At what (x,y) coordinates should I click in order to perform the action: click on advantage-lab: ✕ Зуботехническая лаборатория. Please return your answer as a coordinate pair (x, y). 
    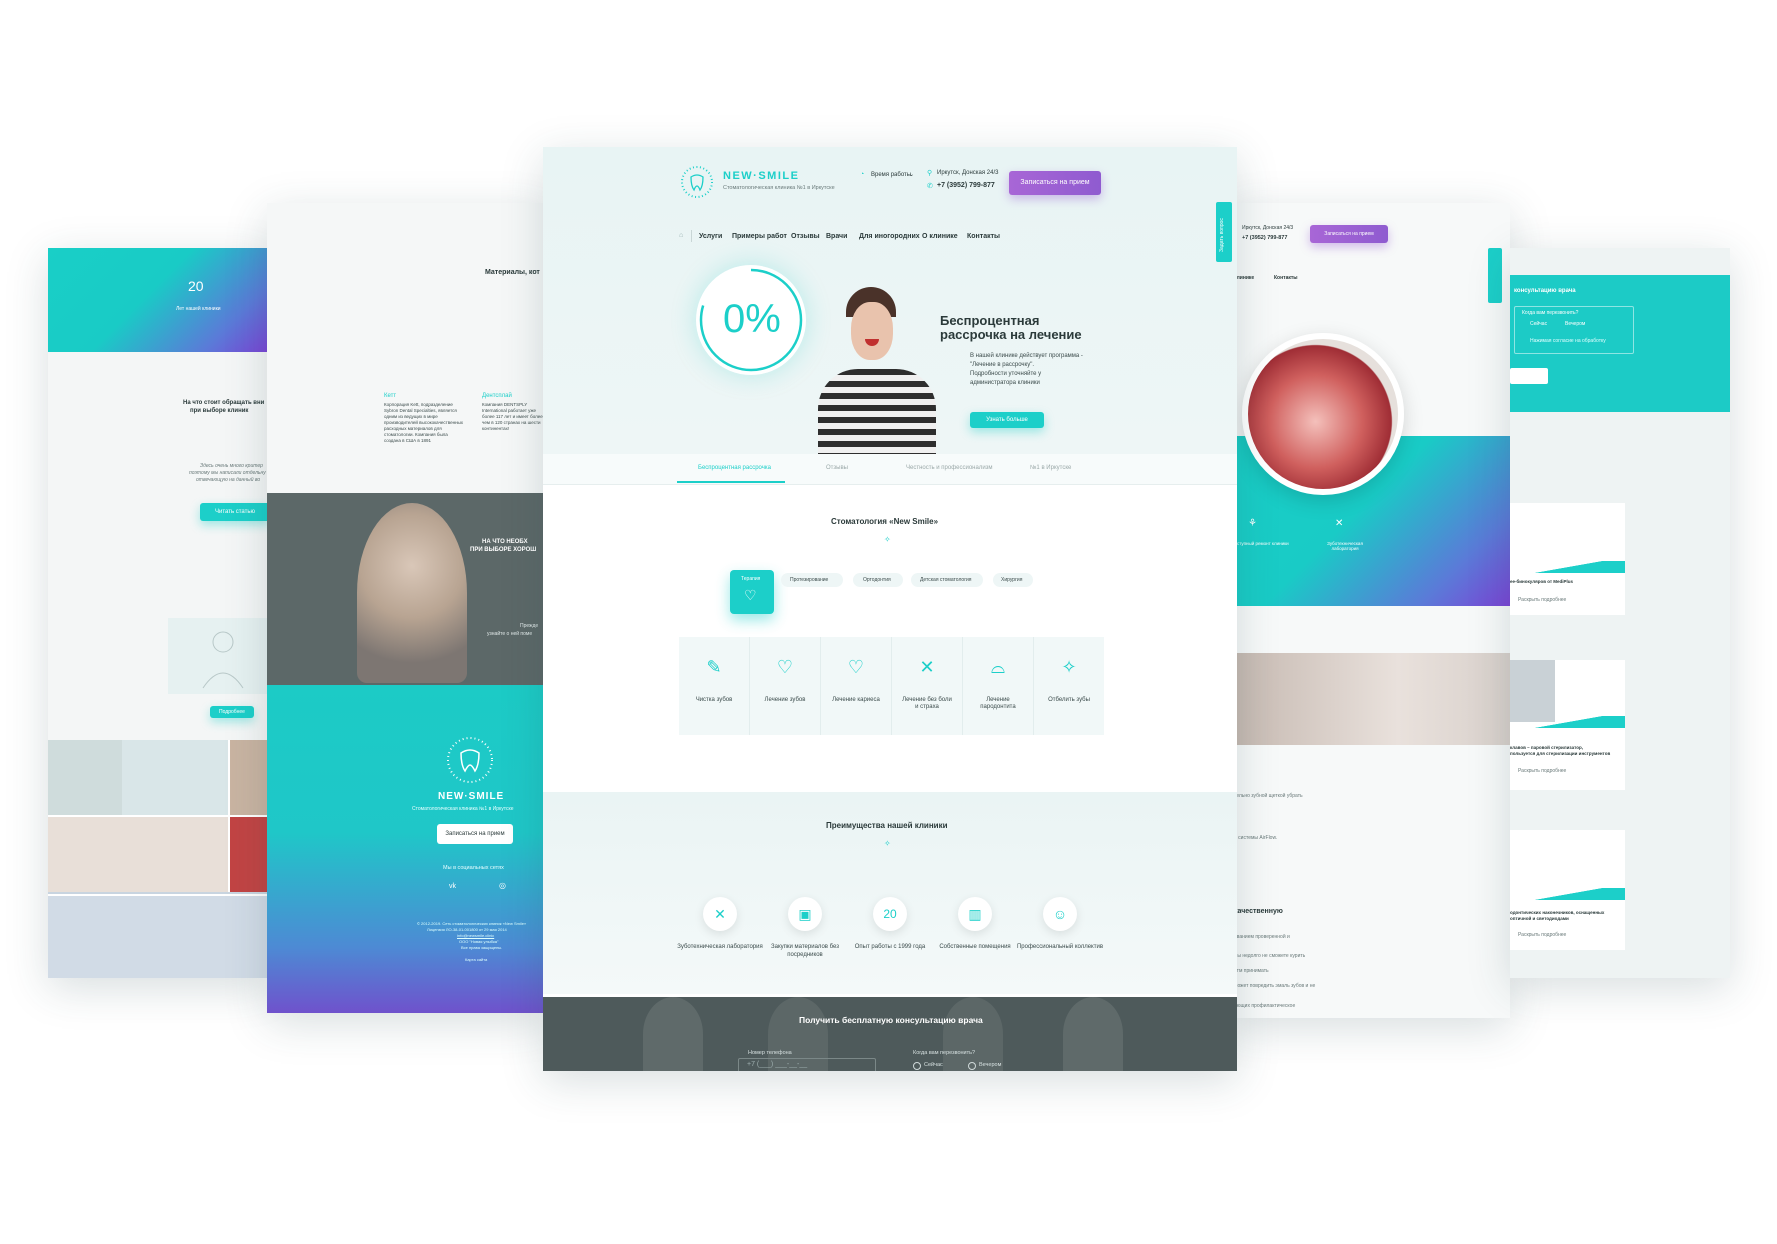
    Looking at the image, I should click on (720, 924).